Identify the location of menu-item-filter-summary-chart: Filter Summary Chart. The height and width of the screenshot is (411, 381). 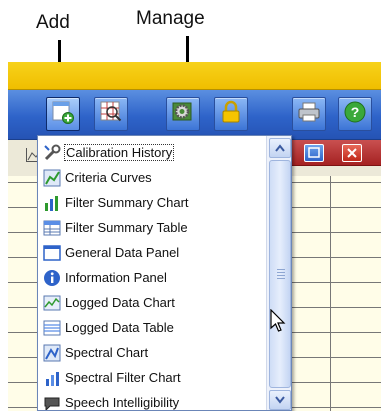
(152, 202).